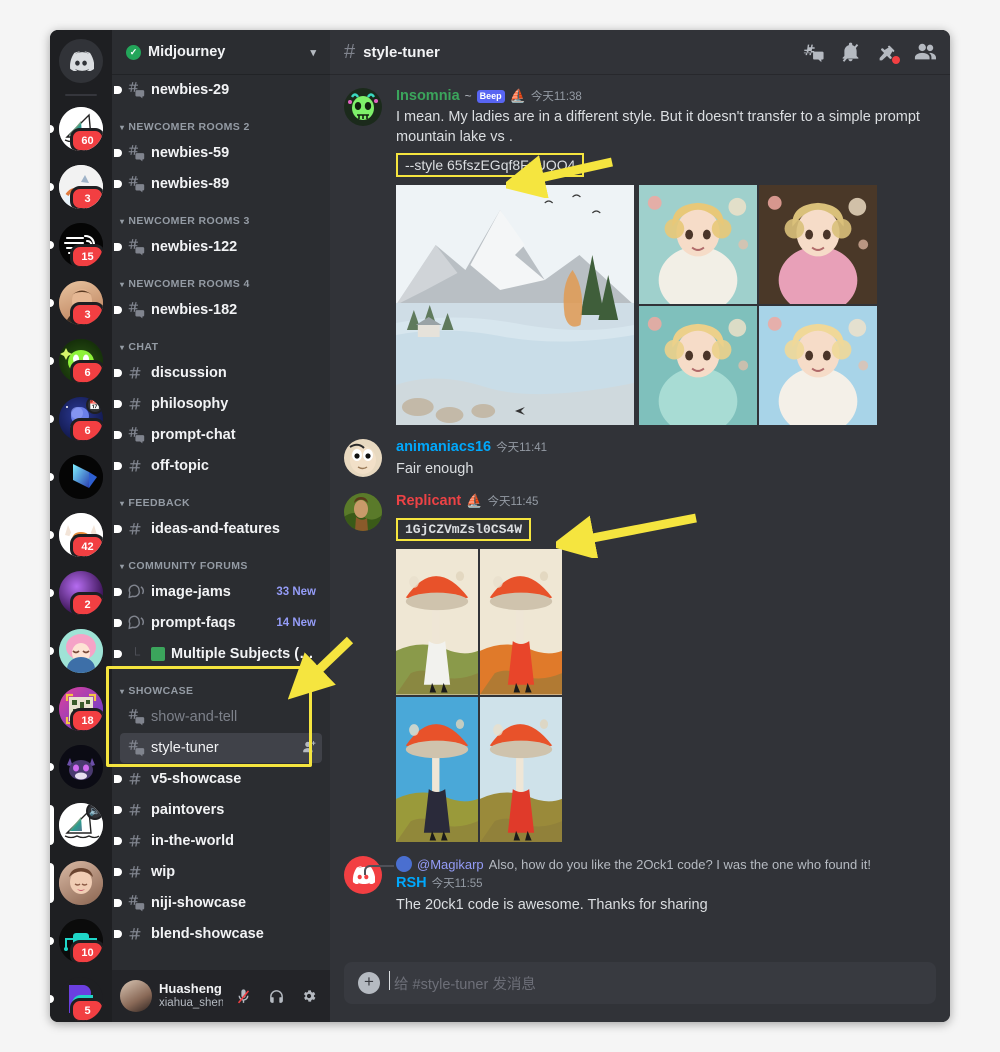 This screenshot has height=1052, width=1000. I want to click on server-avatar: 2, so click(81, 593).